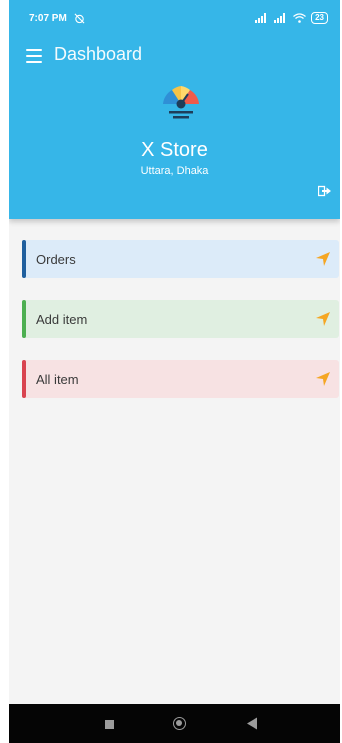  I want to click on app-bar: Dashboard, so click(174, 56).